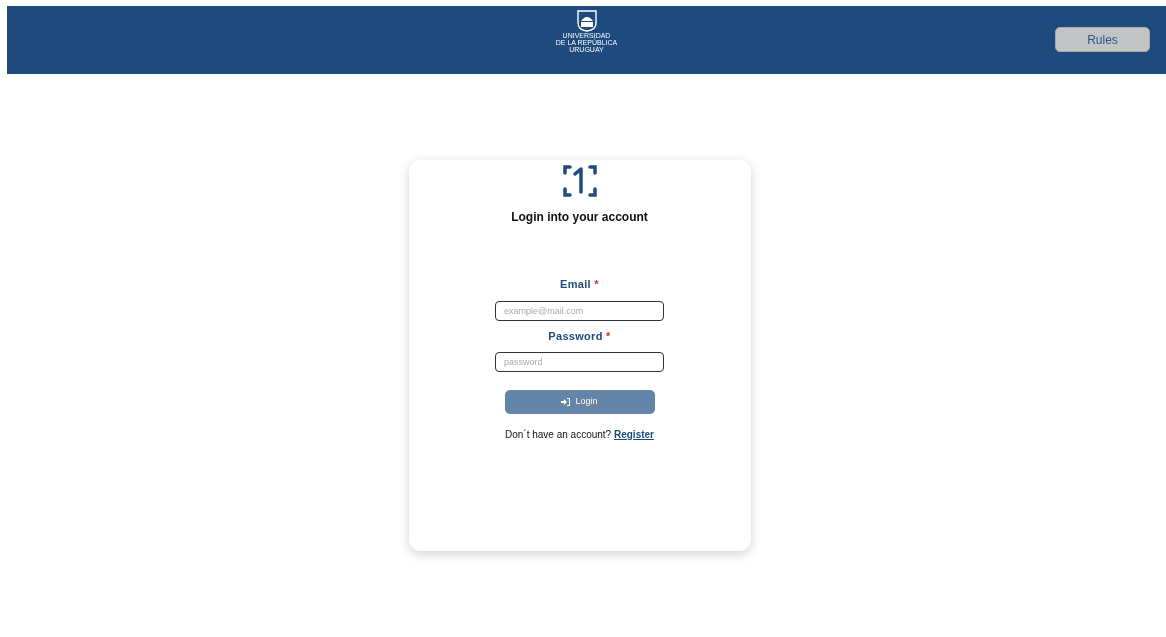 Image resolution: width=1166 pixels, height=637 pixels. I want to click on register-prompt: Don´t have an account? Register, so click(579, 435).